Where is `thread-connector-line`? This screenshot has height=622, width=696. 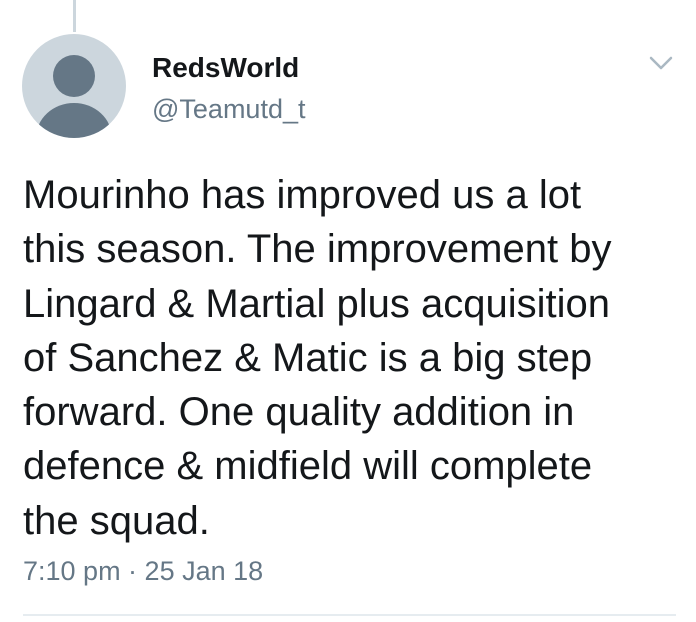
thread-connector-line is located at coordinates (74, 16).